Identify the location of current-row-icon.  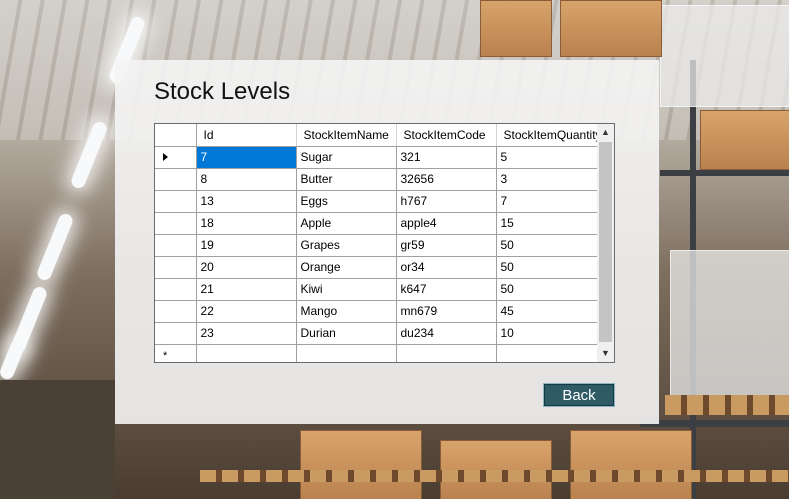
(165, 157).